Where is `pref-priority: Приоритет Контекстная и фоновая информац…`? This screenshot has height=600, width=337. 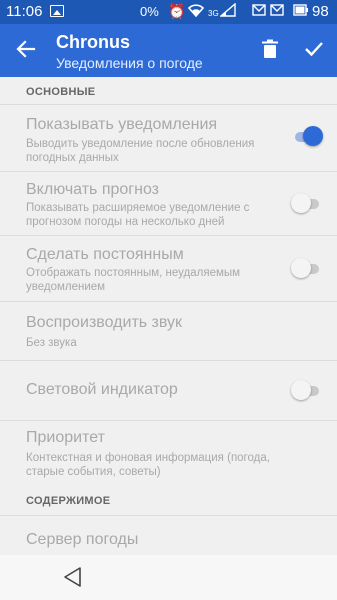 pref-priority: Приоритет Контекстная и фоновая информац… is located at coordinates (168, 455).